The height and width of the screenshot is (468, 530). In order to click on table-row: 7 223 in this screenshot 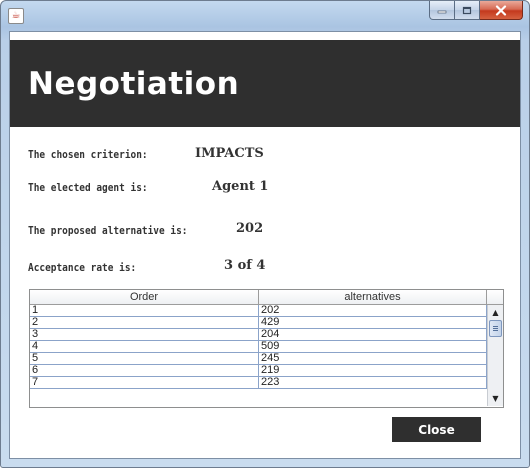, I will do `click(258, 383)`.